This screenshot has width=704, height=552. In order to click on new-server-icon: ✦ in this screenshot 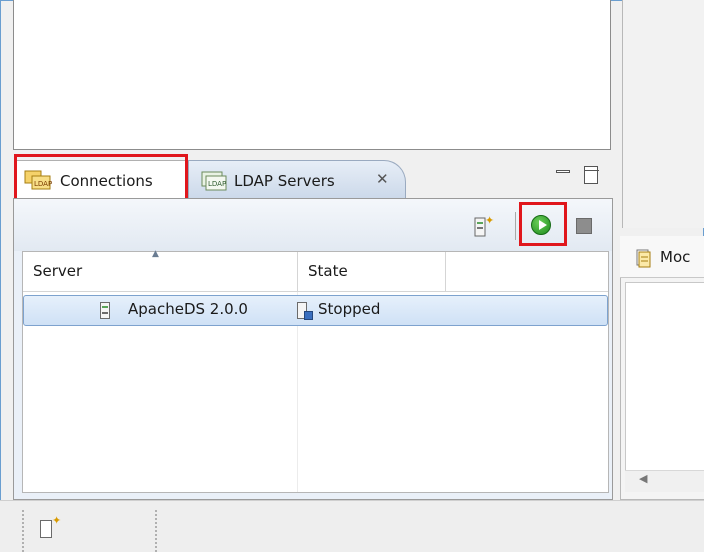, I will do `click(486, 226)`.